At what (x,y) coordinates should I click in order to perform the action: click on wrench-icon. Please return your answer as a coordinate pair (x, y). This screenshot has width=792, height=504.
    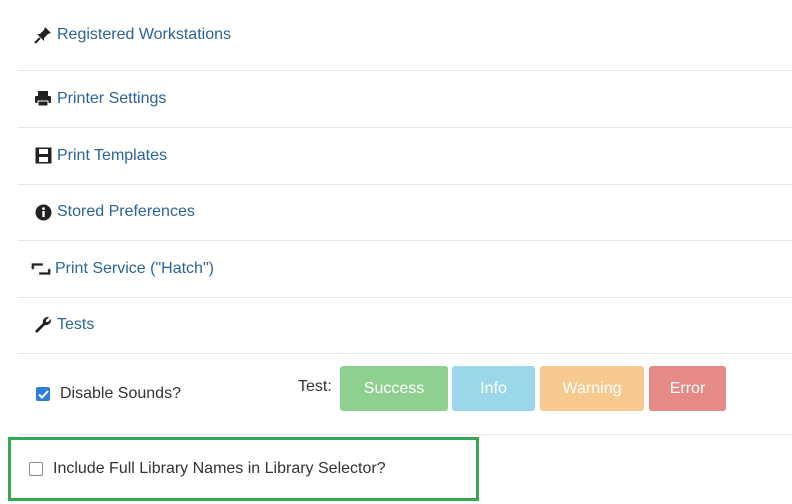
    Looking at the image, I should click on (43, 325).